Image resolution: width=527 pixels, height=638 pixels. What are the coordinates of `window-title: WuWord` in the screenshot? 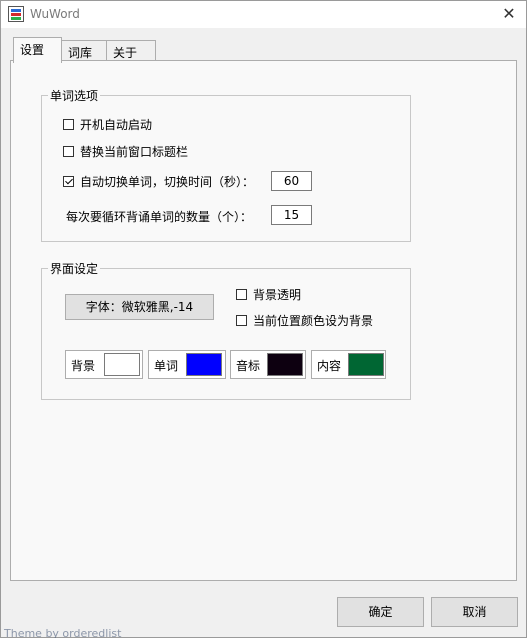 It's located at (55, 14).